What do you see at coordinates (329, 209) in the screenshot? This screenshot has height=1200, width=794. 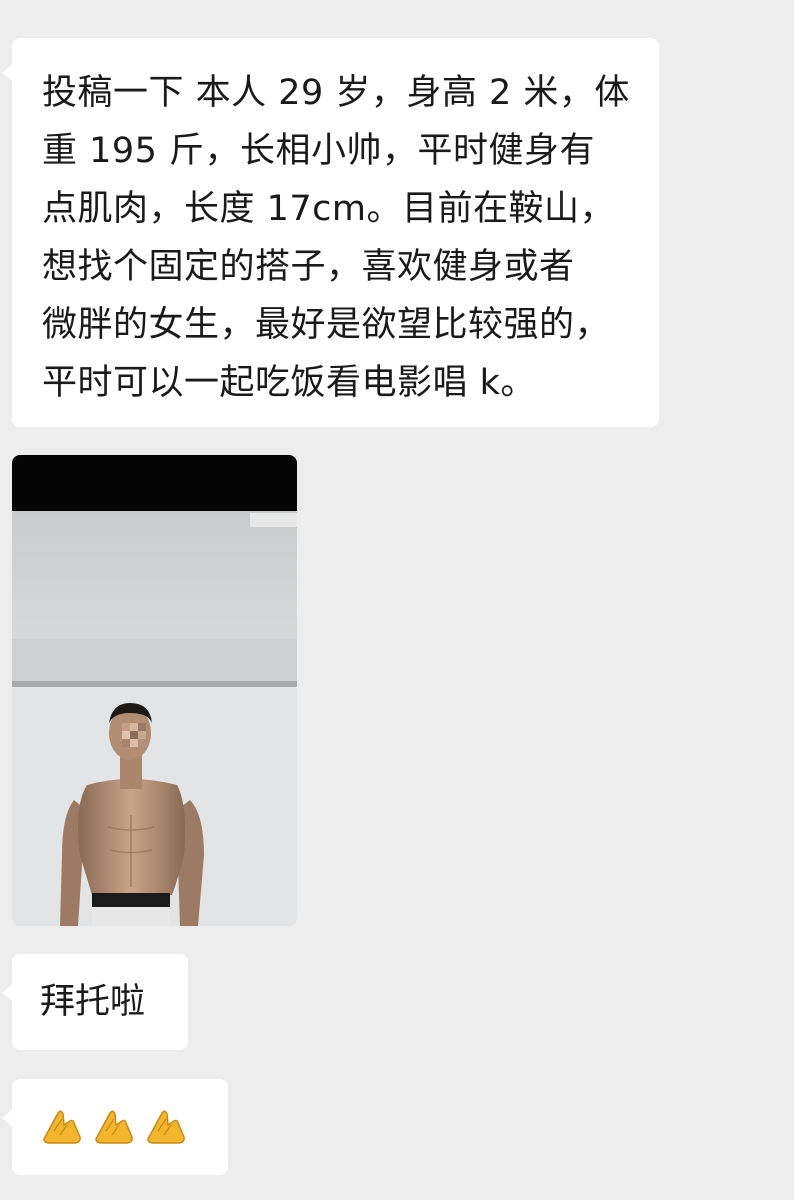 I see `message-line: 点肌肉，长度 17cm。目前在鞍山，` at bounding box center [329, 209].